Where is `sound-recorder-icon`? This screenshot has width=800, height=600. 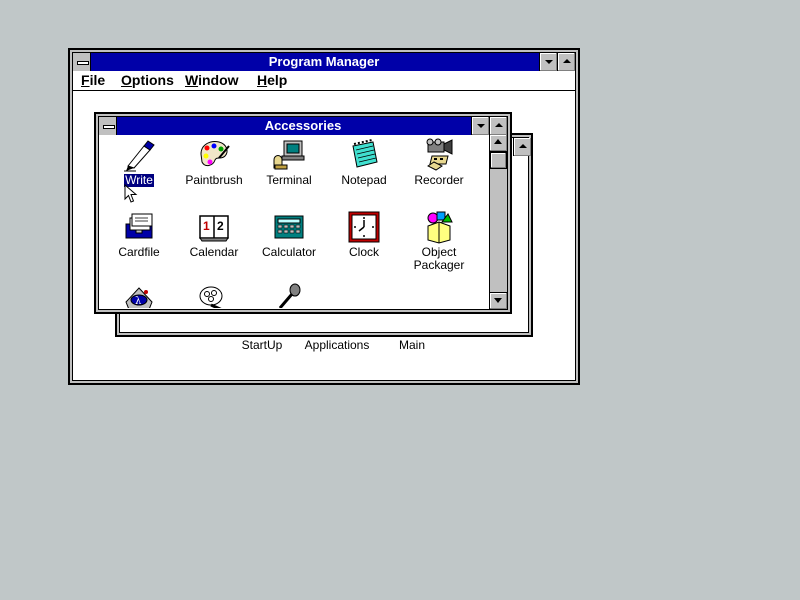 sound-recorder-icon is located at coordinates (289, 295).